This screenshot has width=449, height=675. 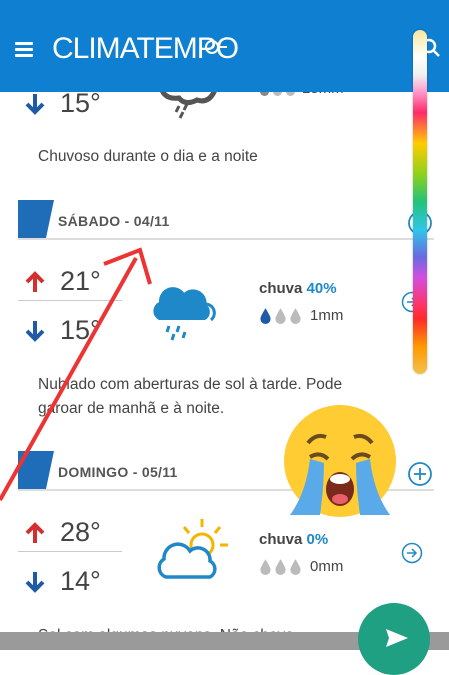 What do you see at coordinates (216, 47) in the screenshot?
I see `logo-tail-icon` at bounding box center [216, 47].